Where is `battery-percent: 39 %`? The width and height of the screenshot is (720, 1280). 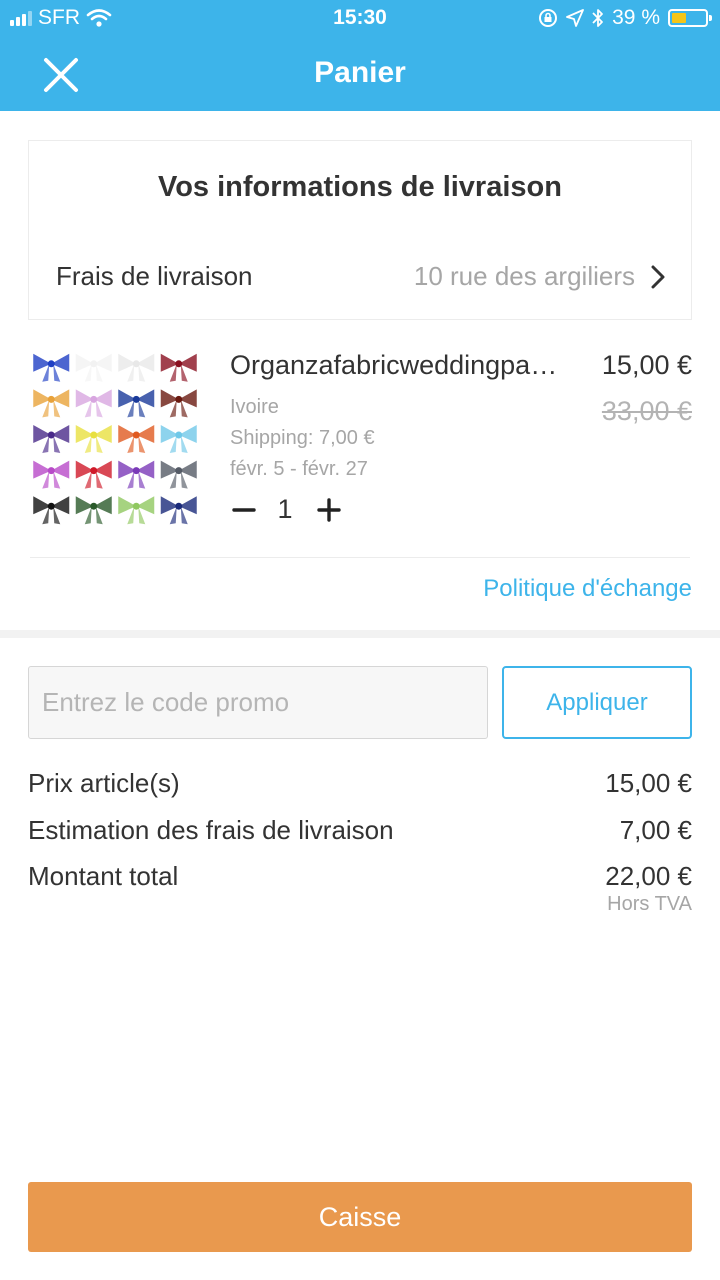 battery-percent: 39 % is located at coordinates (636, 17).